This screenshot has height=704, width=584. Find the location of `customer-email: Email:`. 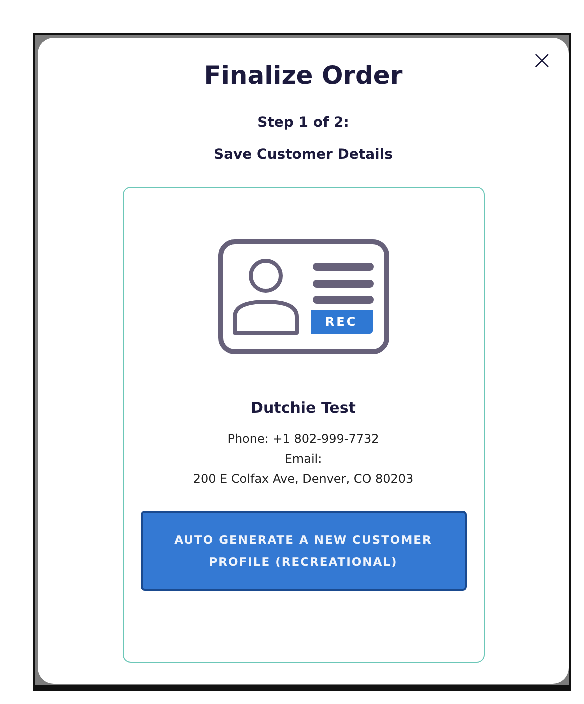

customer-email: Email: is located at coordinates (303, 459).